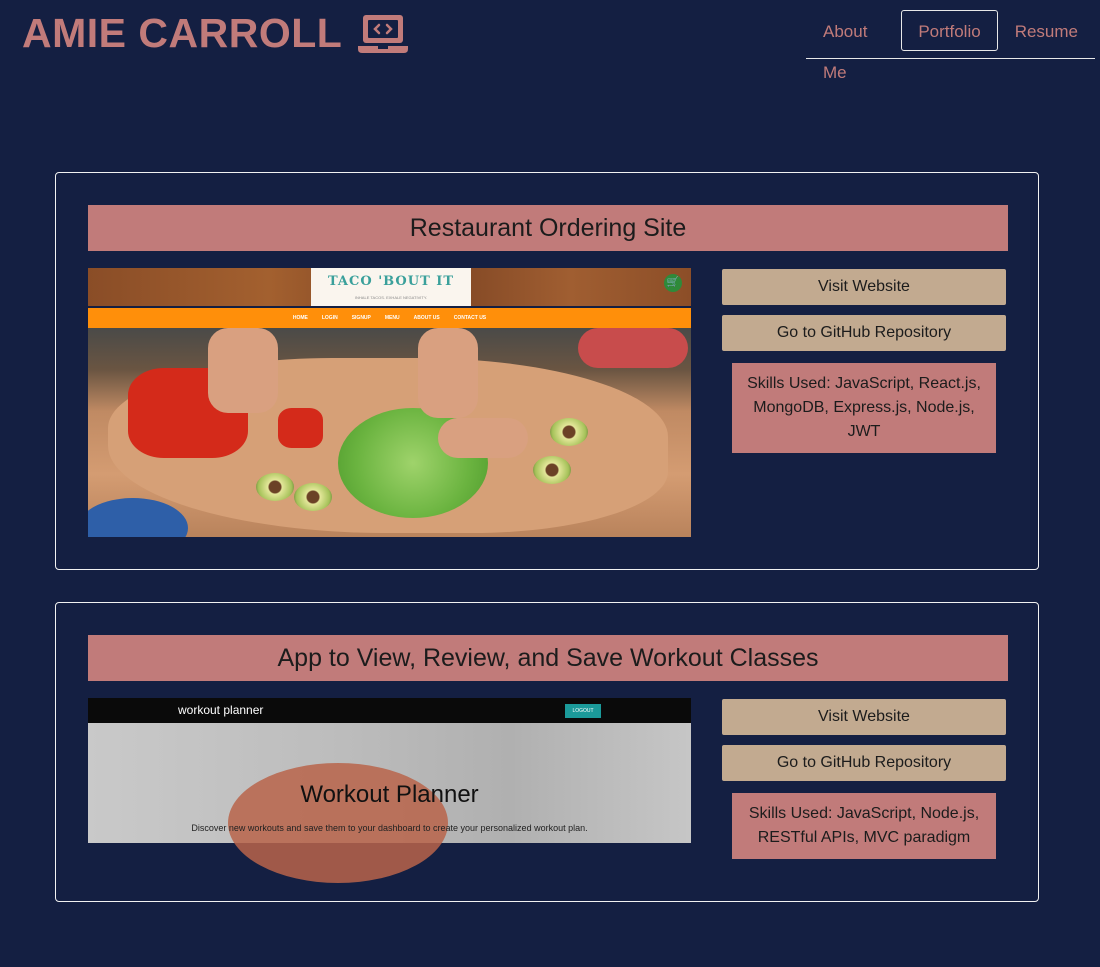 This screenshot has height=967, width=1100. What do you see at coordinates (853, 46) in the screenshot?
I see `nav-about-me: About Me` at bounding box center [853, 46].